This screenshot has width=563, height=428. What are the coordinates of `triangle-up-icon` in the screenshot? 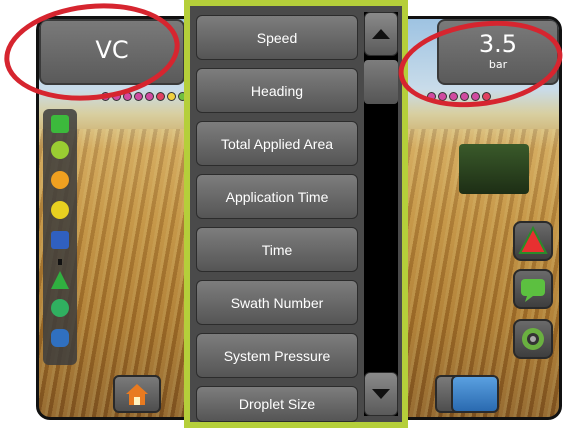 It's located at (381, 34).